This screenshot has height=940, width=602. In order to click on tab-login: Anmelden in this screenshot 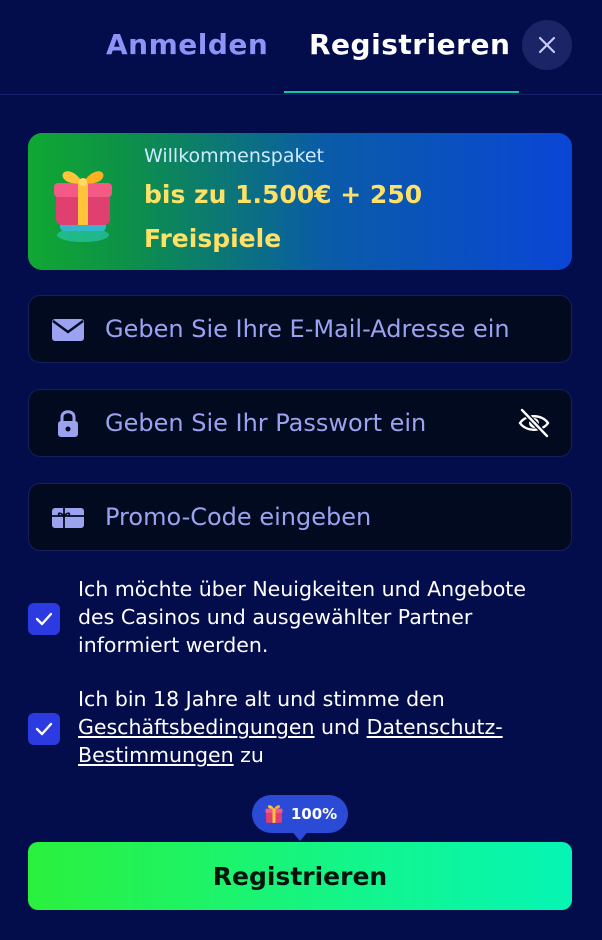, I will do `click(187, 44)`.